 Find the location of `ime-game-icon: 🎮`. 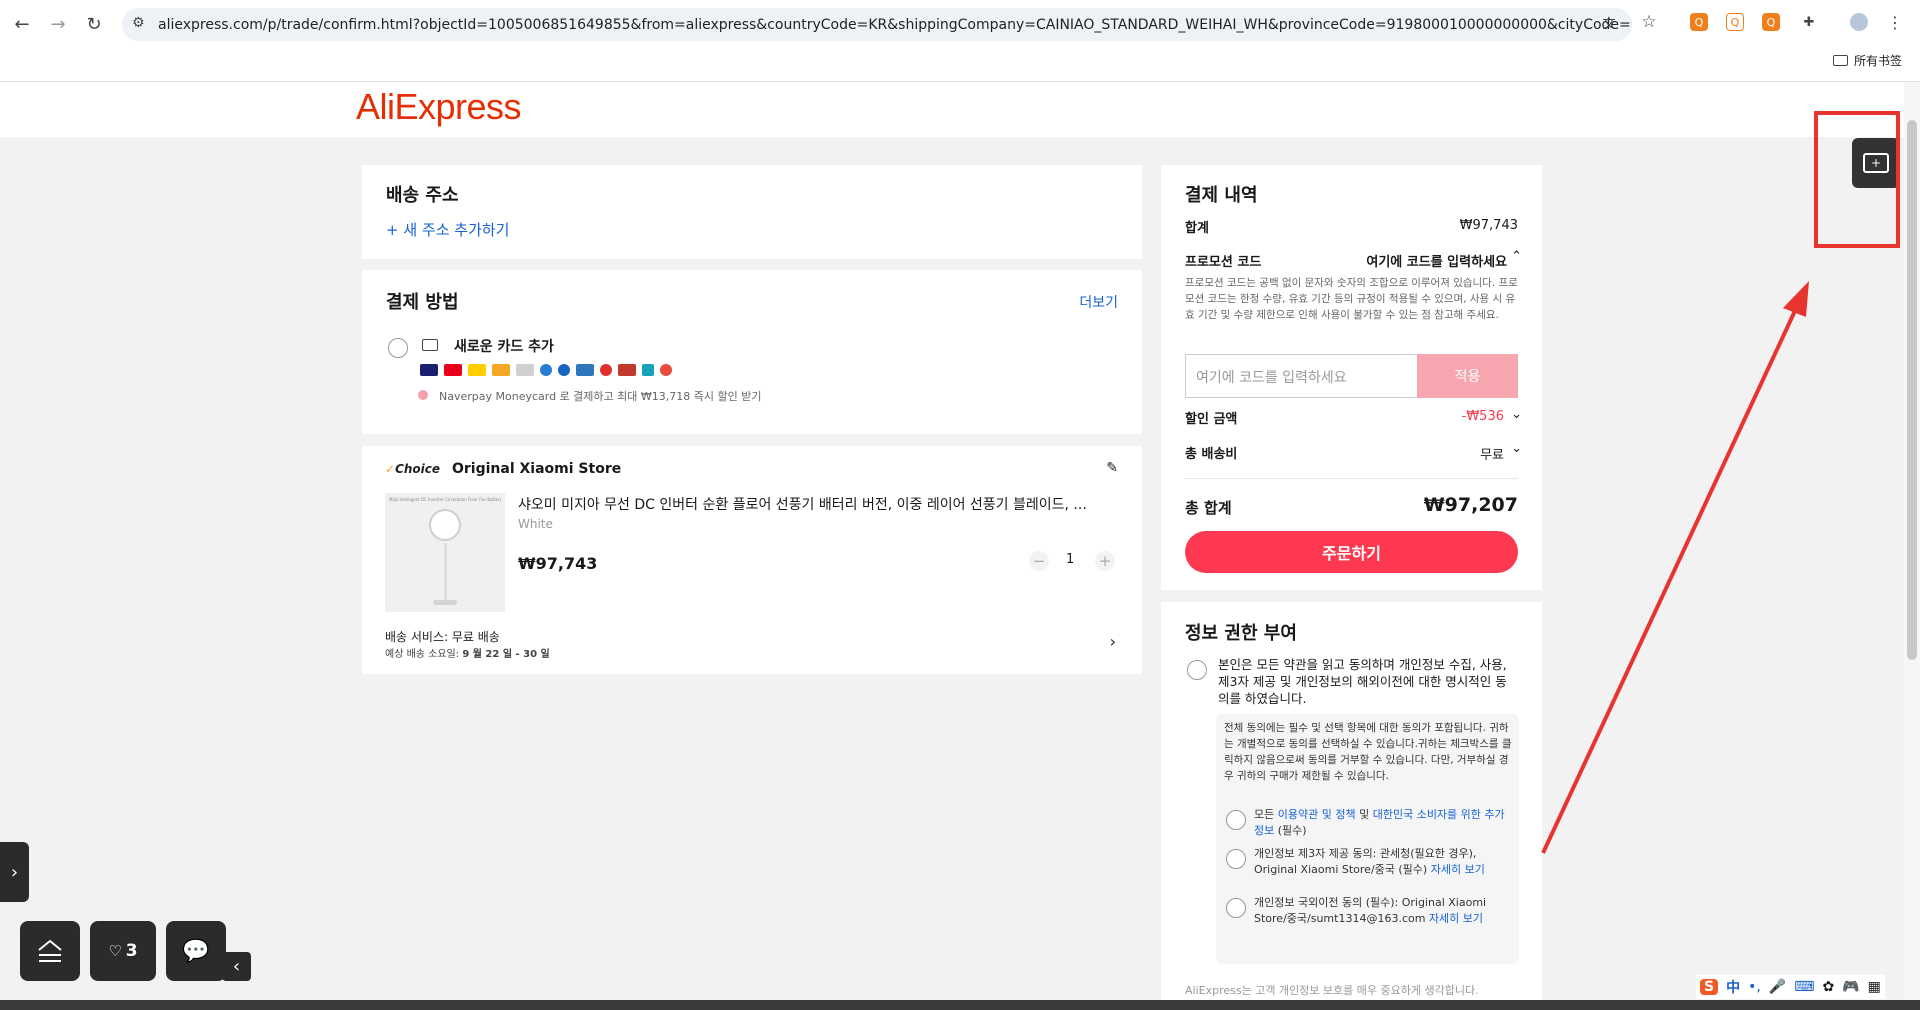

ime-game-icon: 🎮 is located at coordinates (1850, 987).